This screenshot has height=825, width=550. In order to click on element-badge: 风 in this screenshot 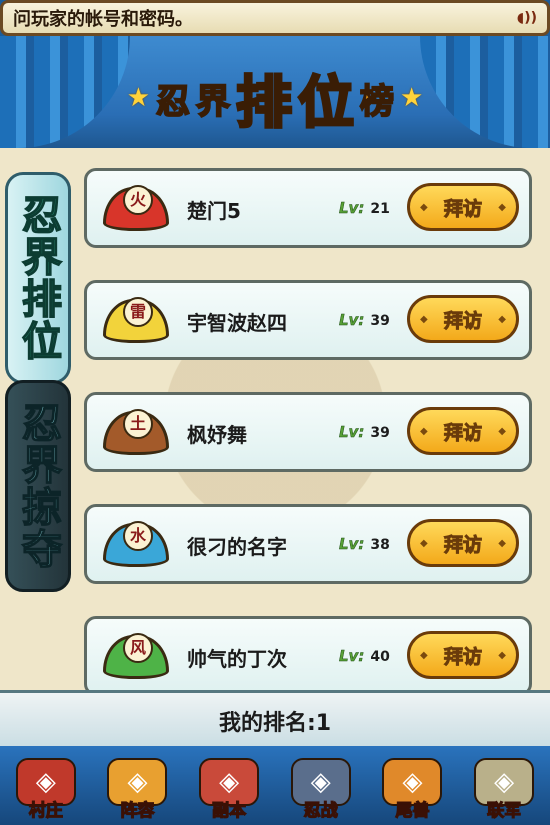, I will do `click(136, 656)`.